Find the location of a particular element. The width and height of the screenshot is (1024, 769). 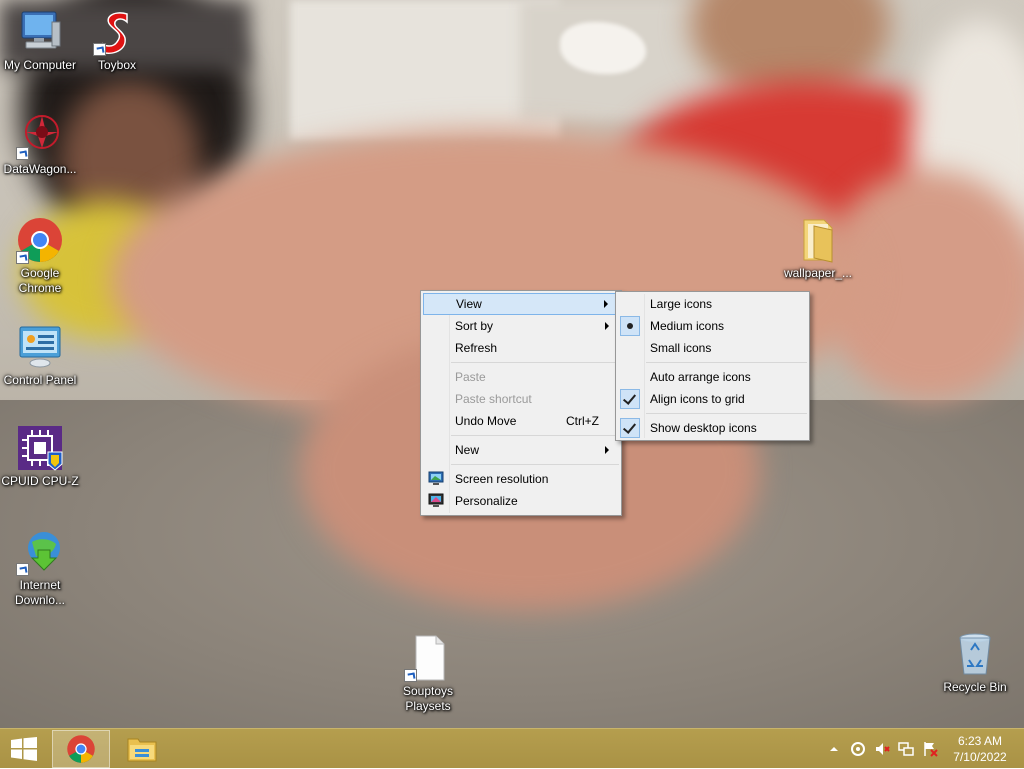

desktop-icon-google-chrome: Google Chrome is located at coordinates (40, 256).